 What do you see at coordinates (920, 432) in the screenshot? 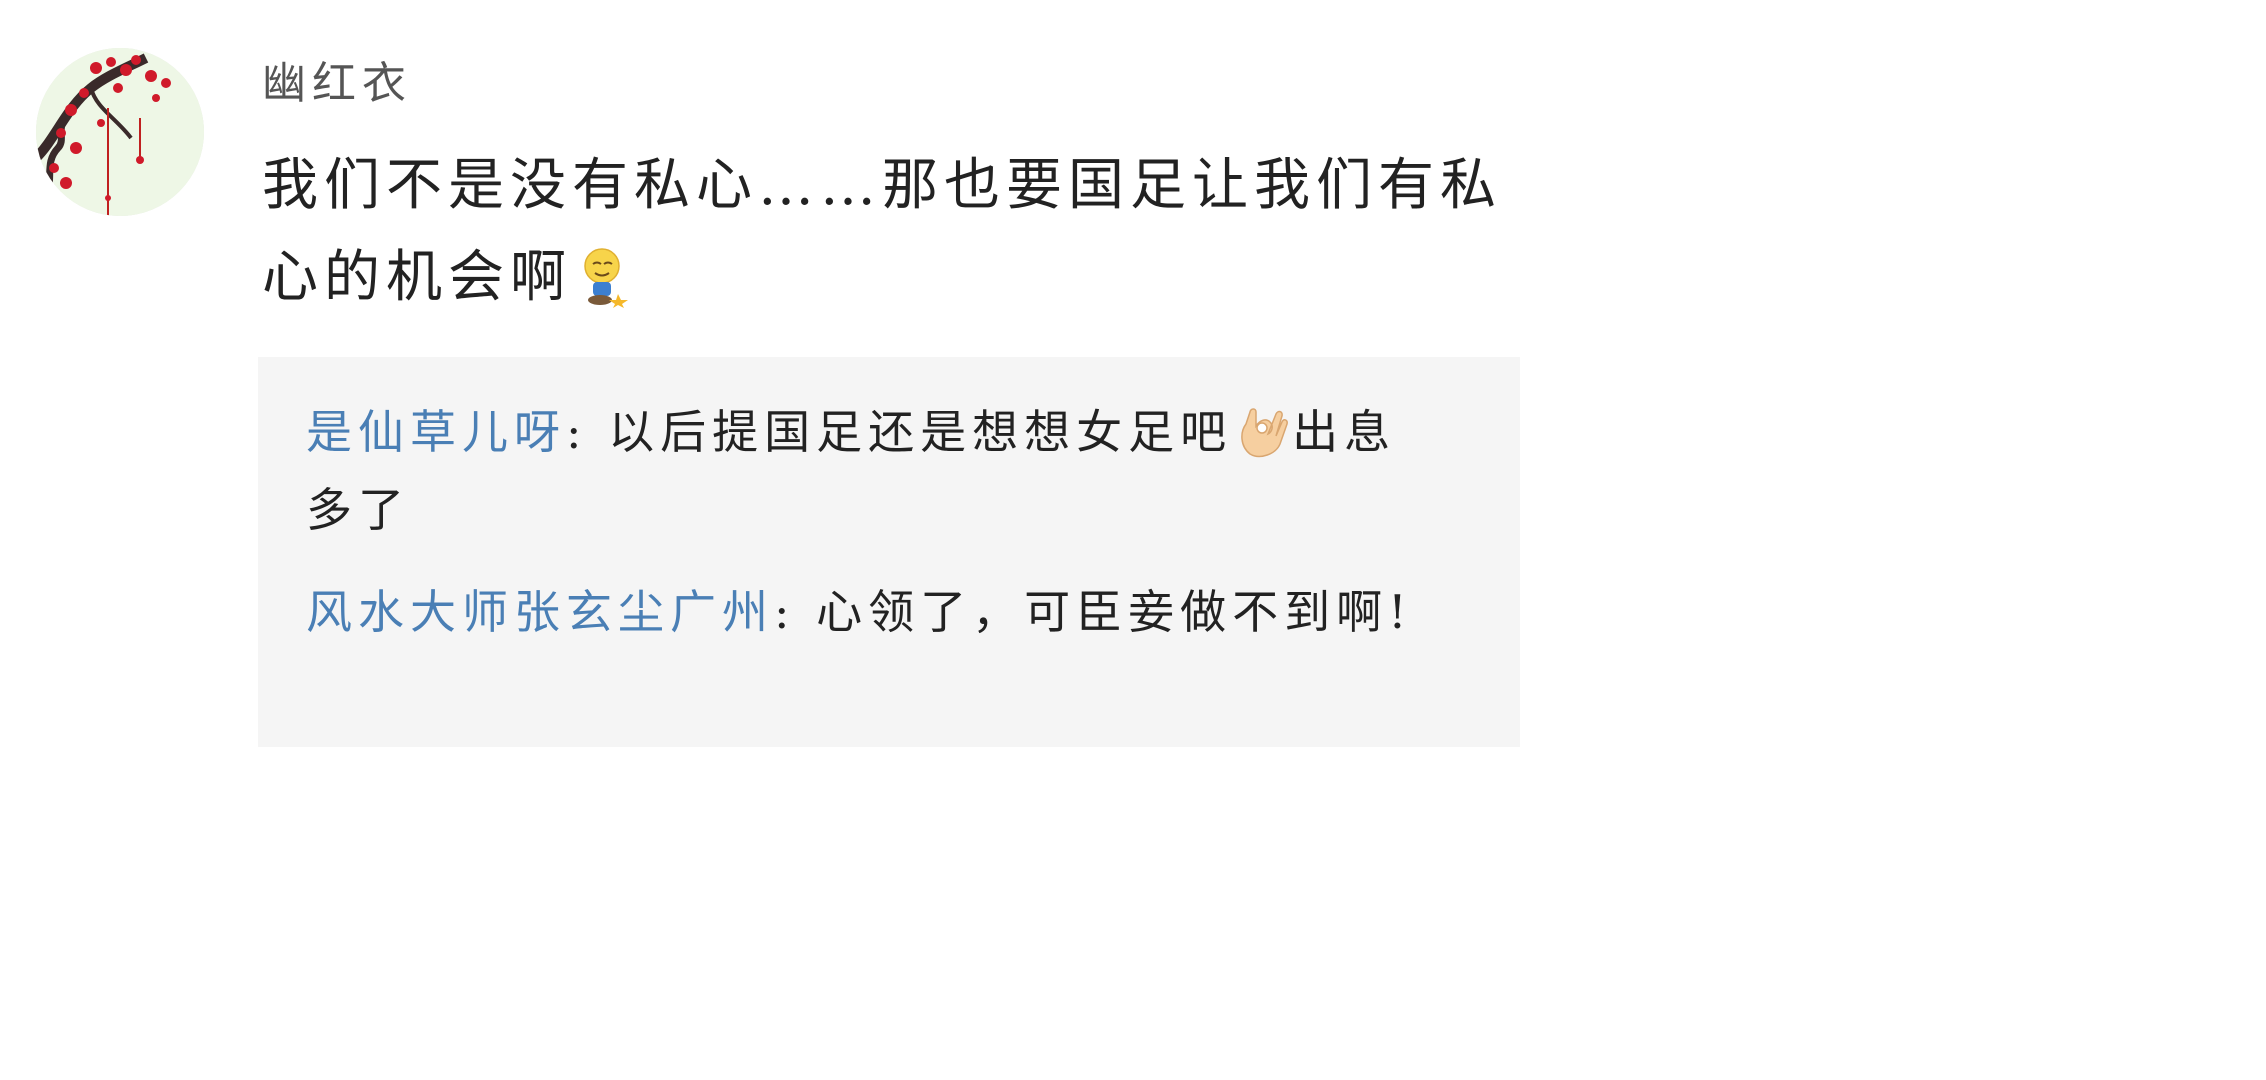
I see `reply-text: 以后提国足还是想想女足吧` at bounding box center [920, 432].